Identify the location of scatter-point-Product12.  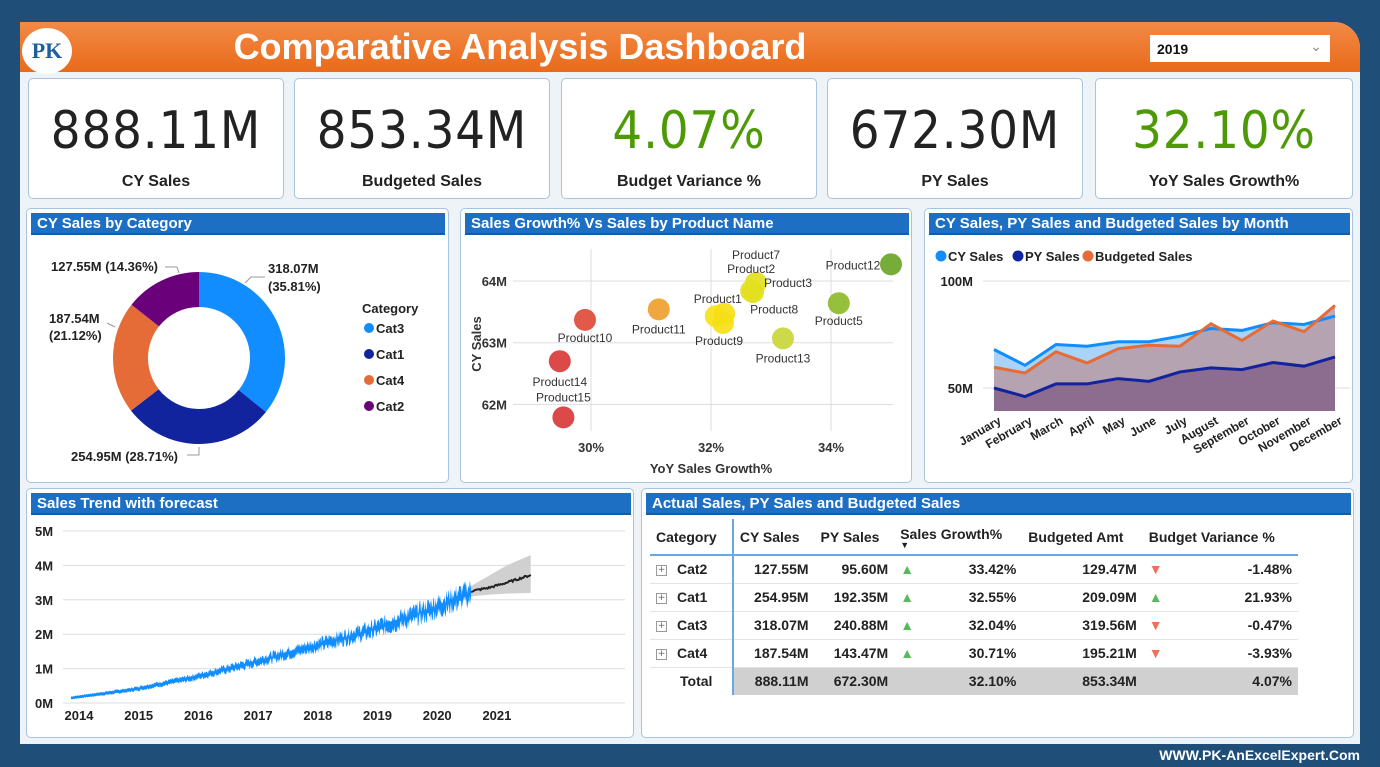
(891, 264).